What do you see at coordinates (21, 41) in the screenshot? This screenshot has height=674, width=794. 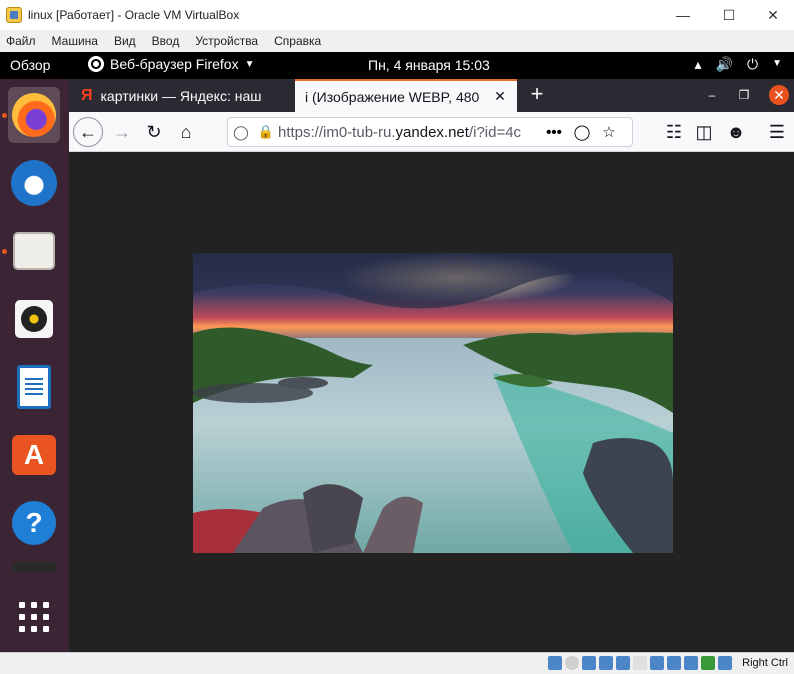 I see `menu-file: Файл` at bounding box center [21, 41].